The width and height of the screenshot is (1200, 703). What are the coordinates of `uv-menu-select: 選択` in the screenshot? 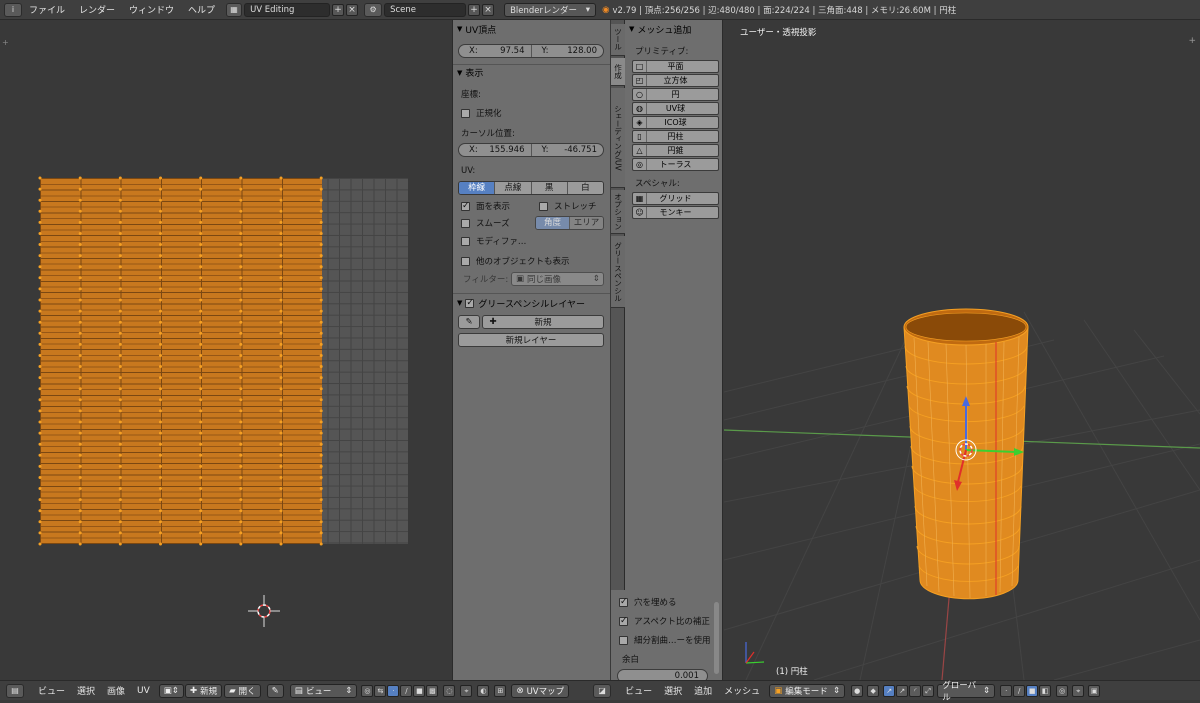 It's located at (86, 690).